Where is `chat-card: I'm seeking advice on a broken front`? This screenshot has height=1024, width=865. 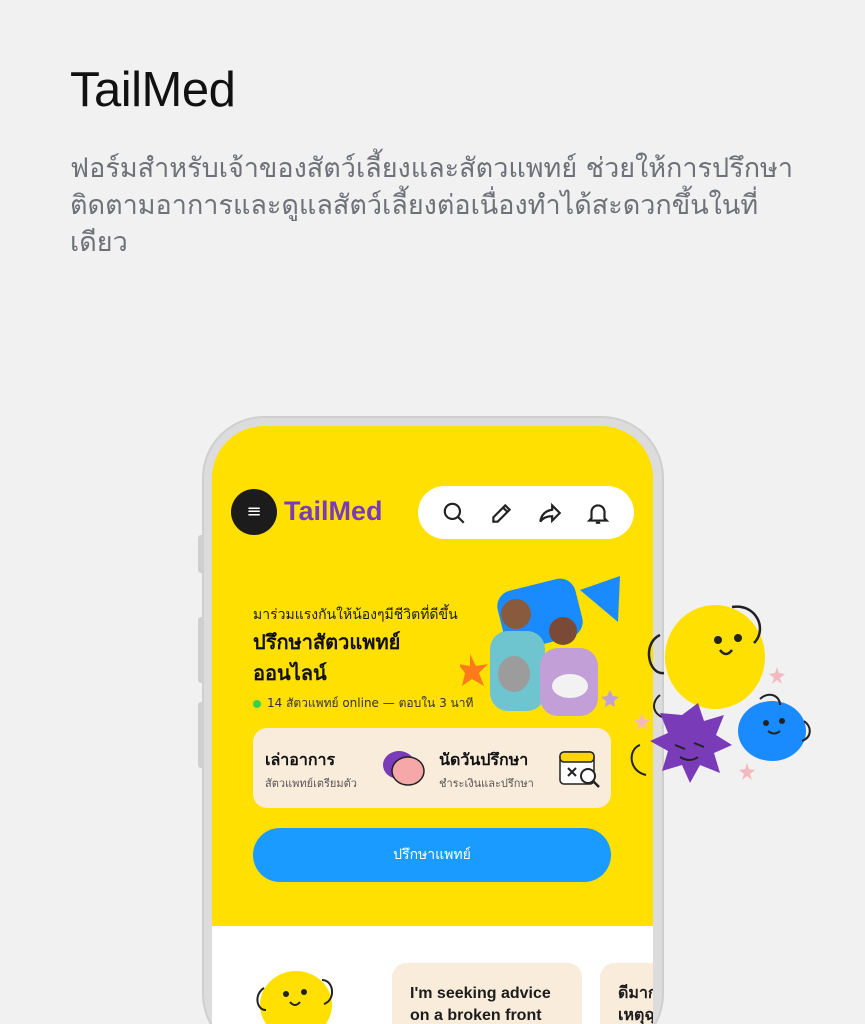
chat-card: I'm seeking advice on a broken front is located at coordinates (487, 993).